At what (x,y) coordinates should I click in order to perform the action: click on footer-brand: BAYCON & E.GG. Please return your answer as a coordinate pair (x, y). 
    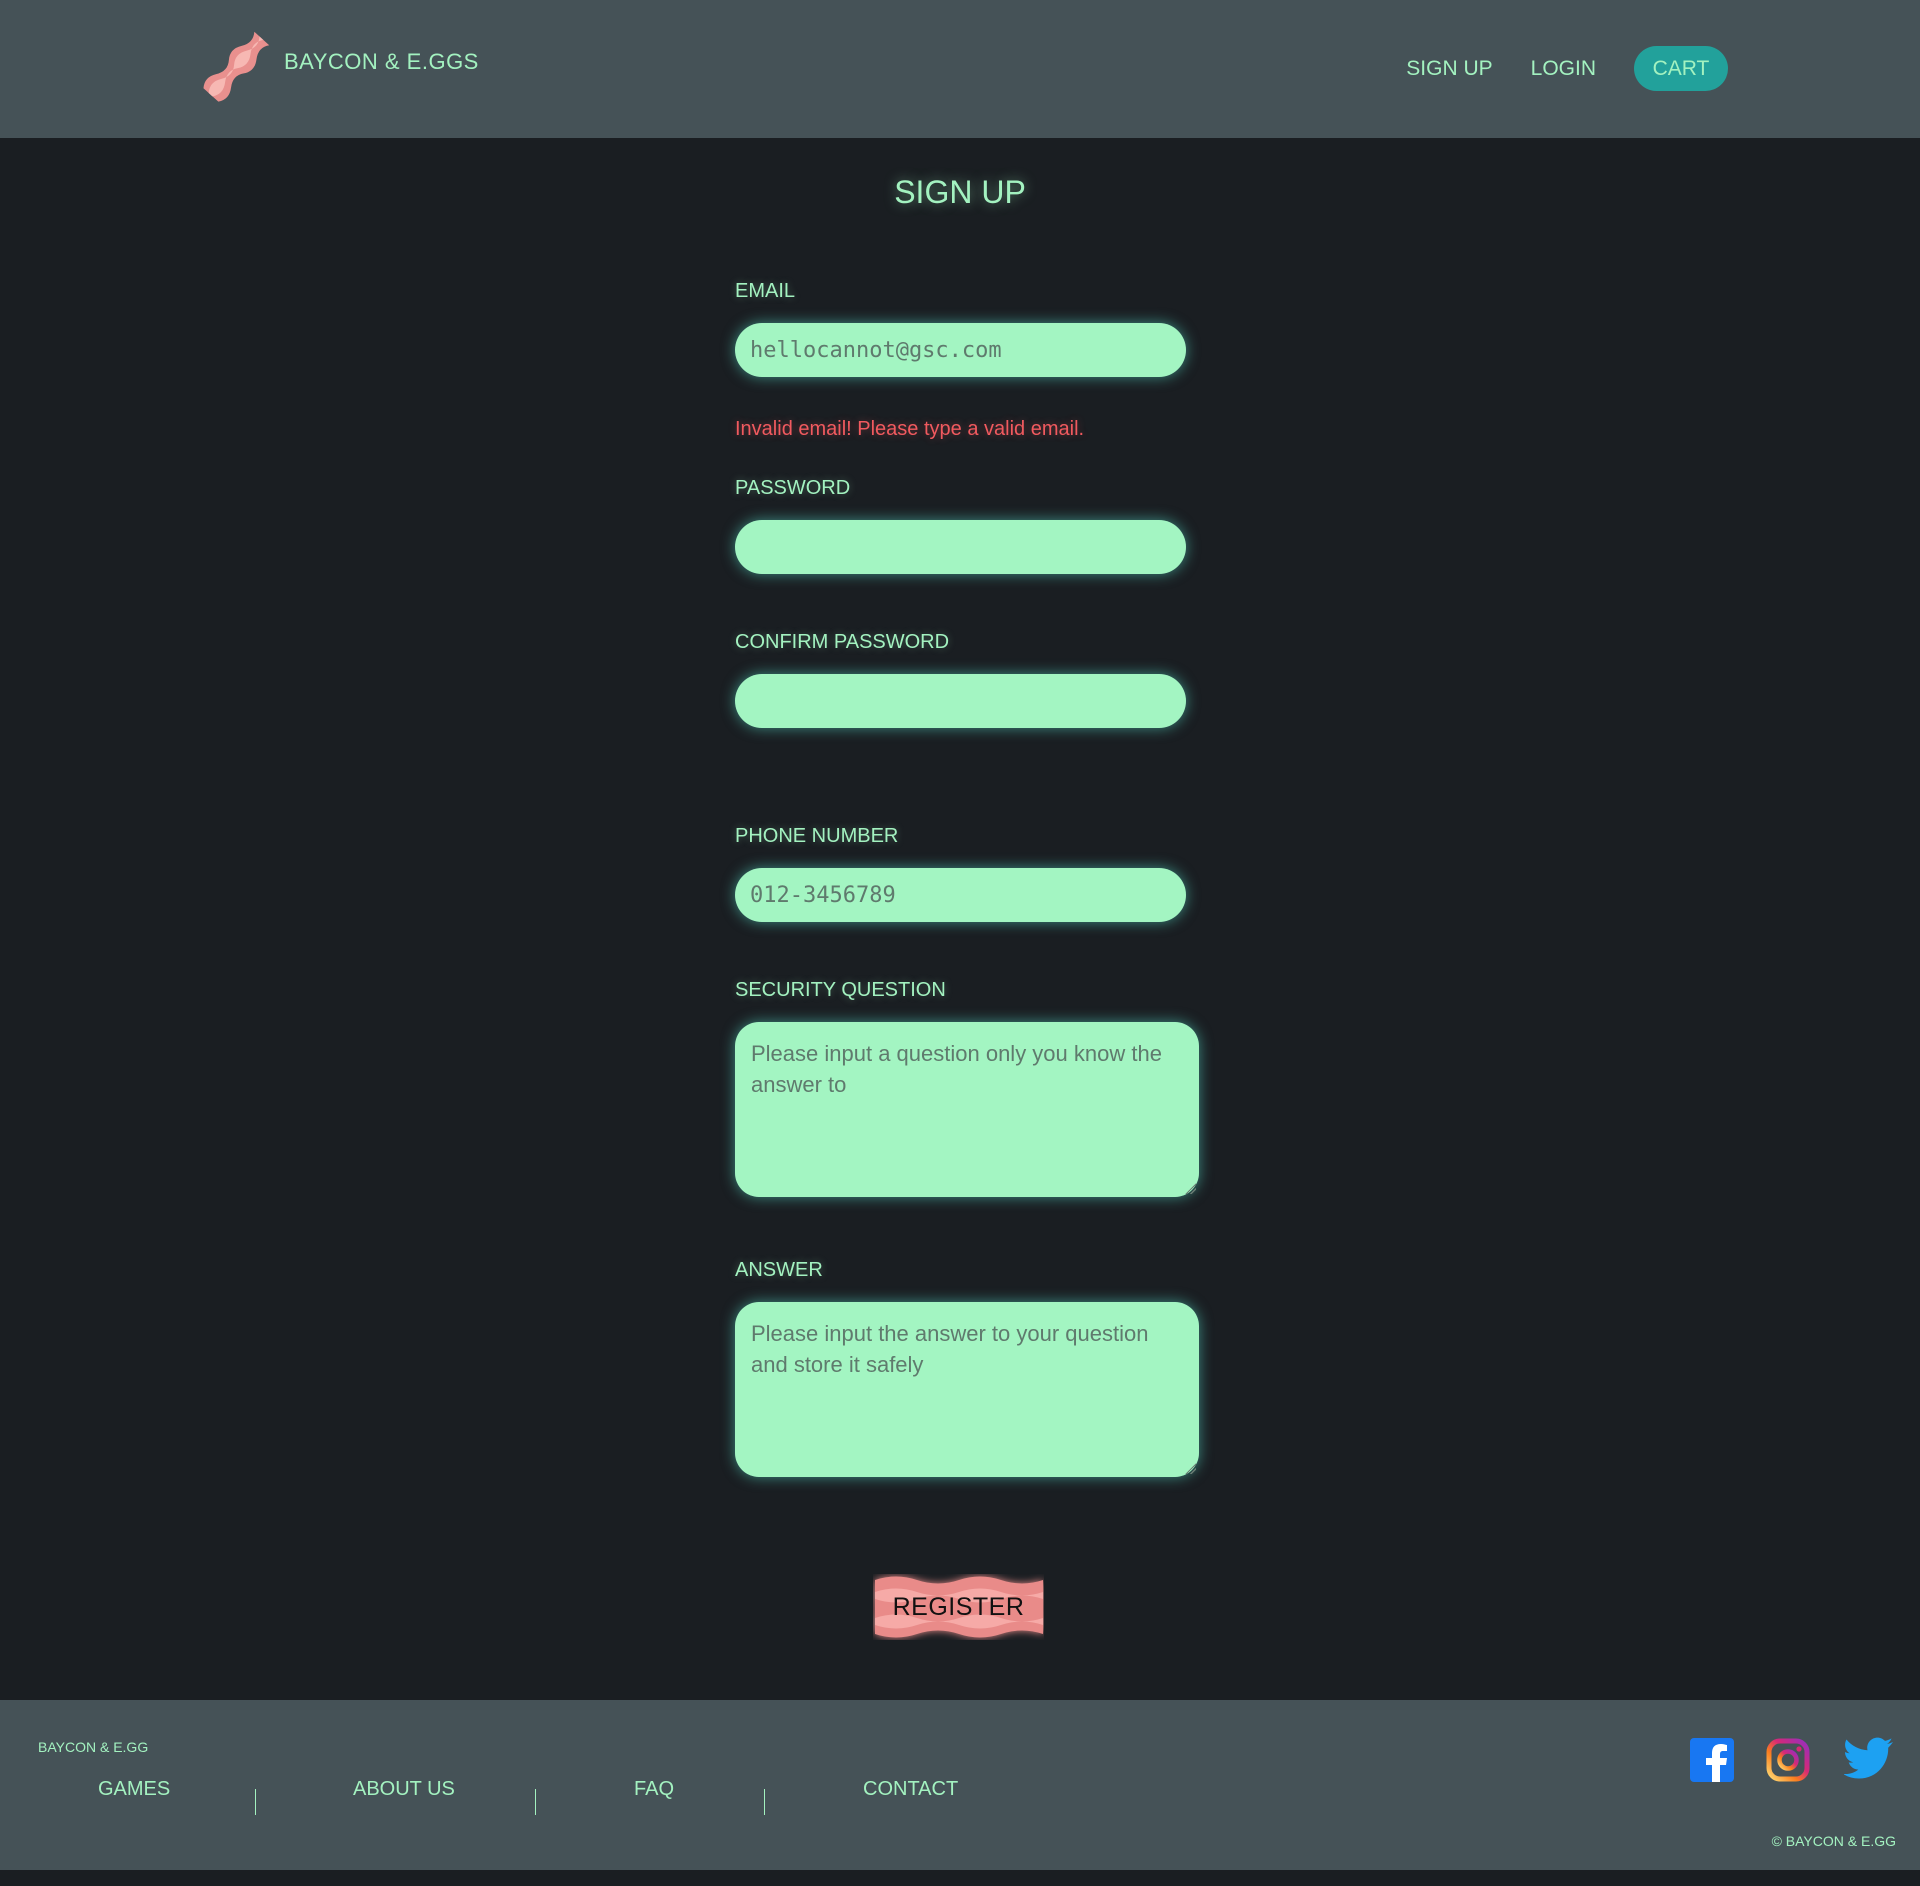
    Looking at the image, I should click on (93, 1747).